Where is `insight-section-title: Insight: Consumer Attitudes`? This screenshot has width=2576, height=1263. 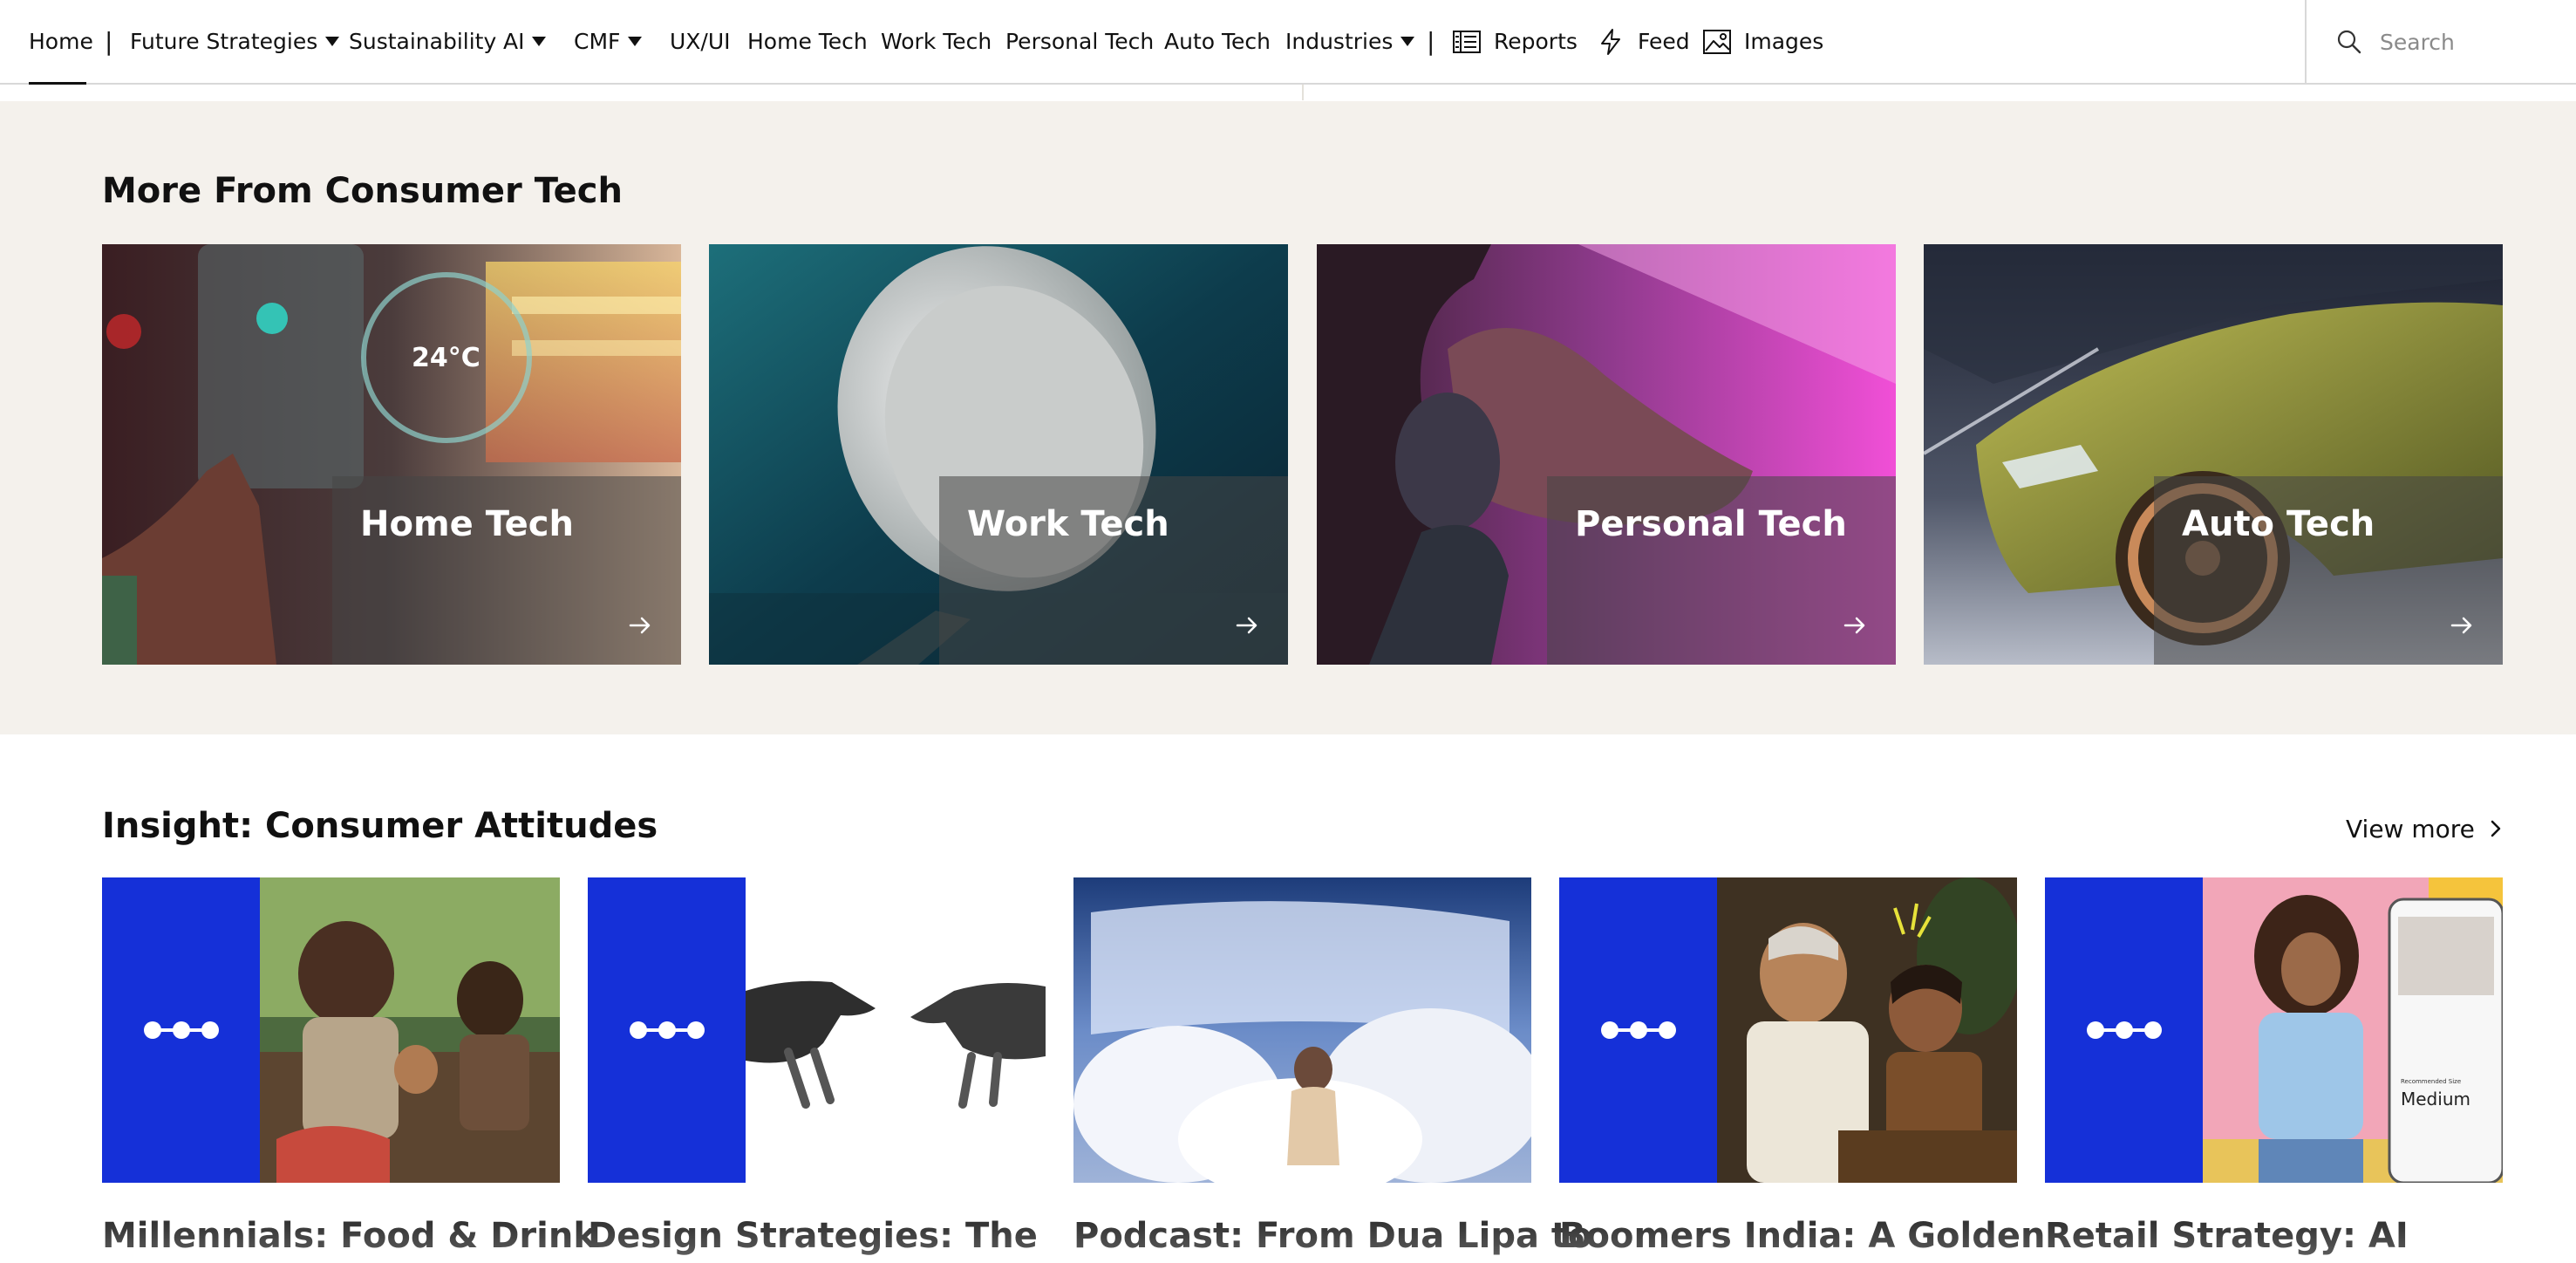 insight-section-title: Insight: Consumer Attitudes is located at coordinates (380, 826).